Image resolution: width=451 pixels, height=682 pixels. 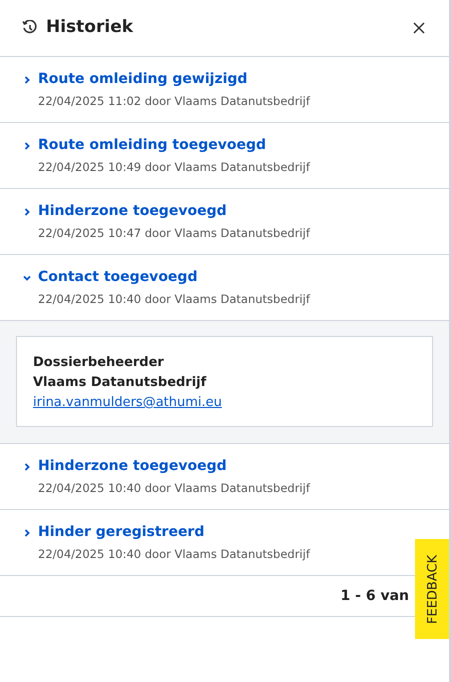 What do you see at coordinates (174, 167) in the screenshot?
I see `entry-meta: 22/04/2025 10:49 door Vlaams Datanutsbedrijf` at bounding box center [174, 167].